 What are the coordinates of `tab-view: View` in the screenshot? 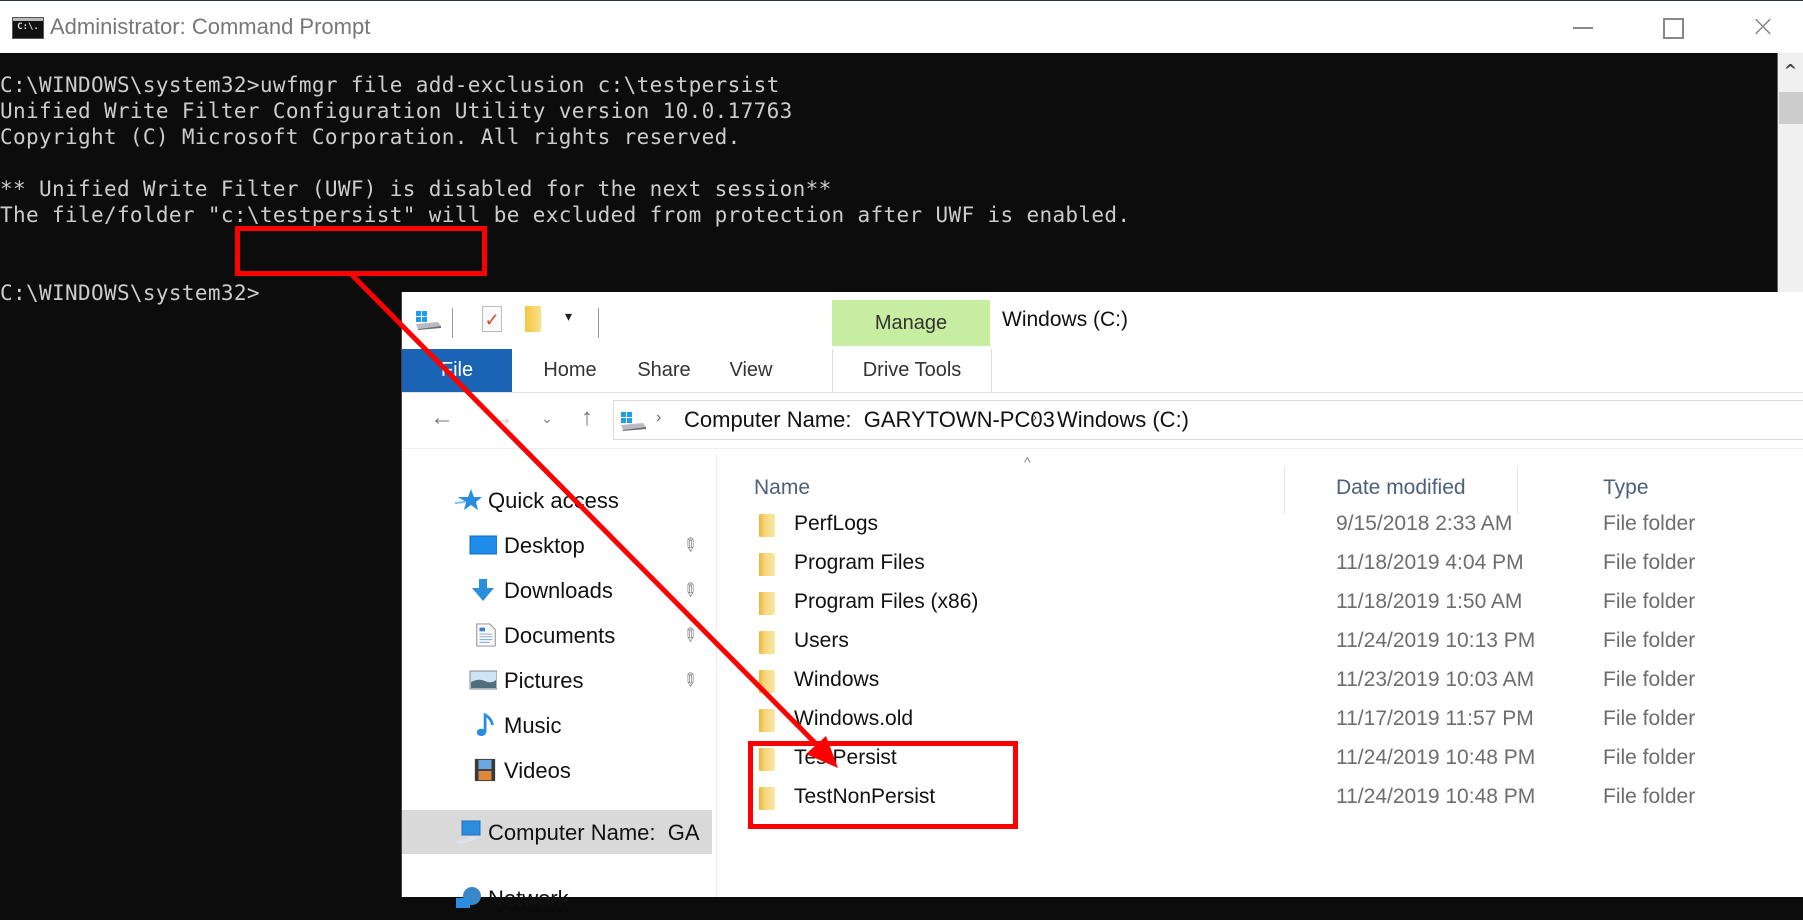 It's located at (751, 370).